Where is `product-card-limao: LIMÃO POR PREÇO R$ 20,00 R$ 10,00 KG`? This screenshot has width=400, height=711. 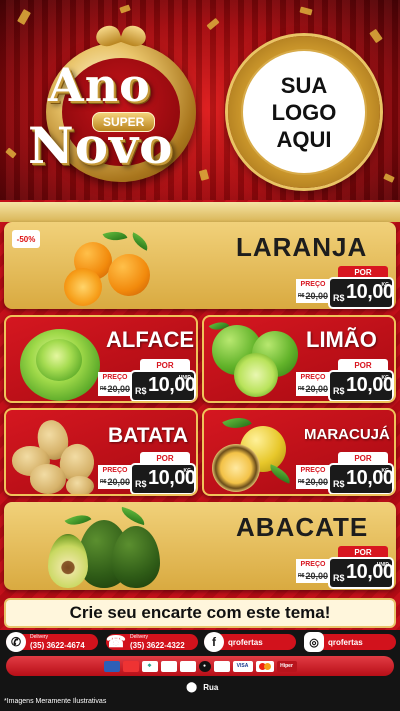 product-card-limao: LIMÃO POR PREÇO R$ 20,00 R$ 10,00 KG is located at coordinates (299, 359).